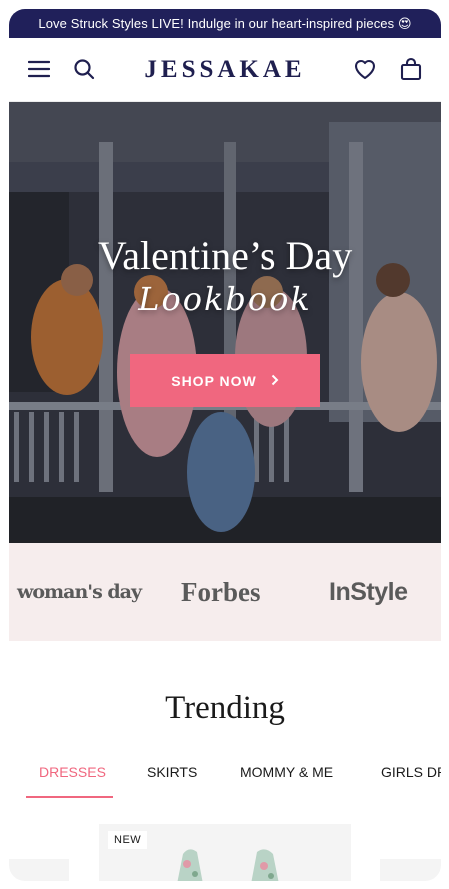 The width and height of the screenshot is (449, 889). What do you see at coordinates (225, 775) in the screenshot?
I see `trending-tabs: DRESSES SKIRTS MOMMY & ME GIRLS DR` at bounding box center [225, 775].